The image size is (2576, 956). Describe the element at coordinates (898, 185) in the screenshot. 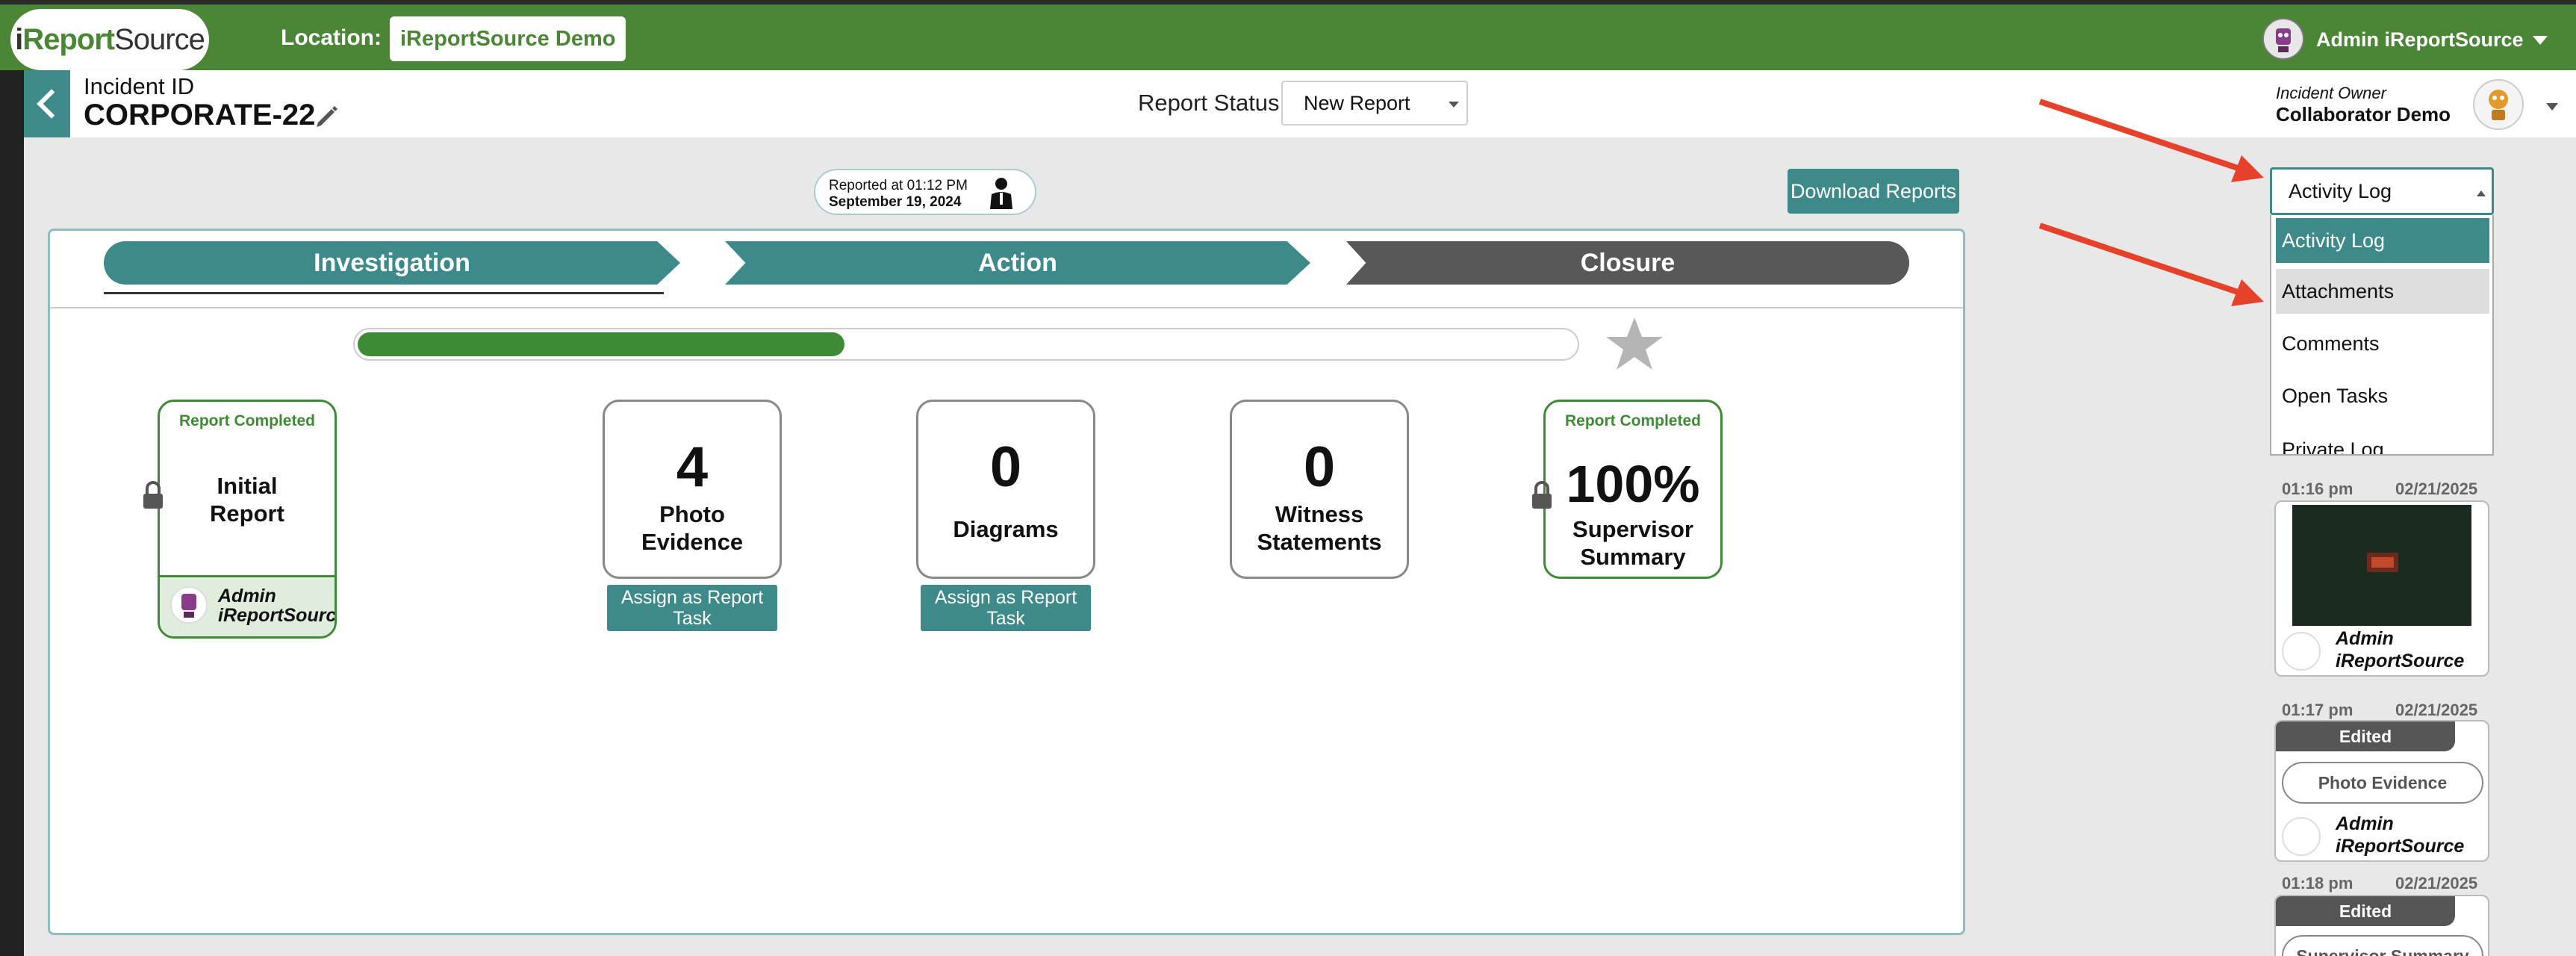

I see `reported-time: Reported at 01:12 PM` at that location.